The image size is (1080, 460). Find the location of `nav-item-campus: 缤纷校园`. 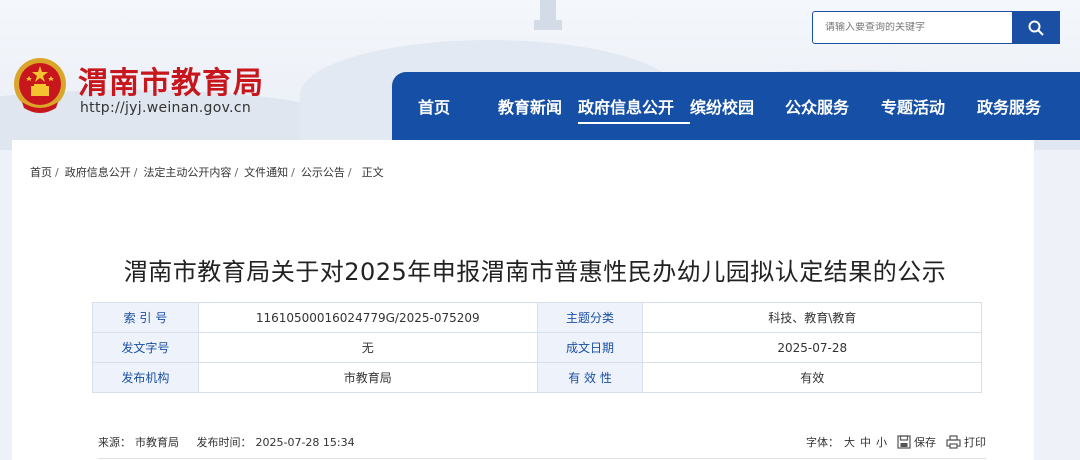

nav-item-campus: 缤纷校园 is located at coordinates (737, 106).